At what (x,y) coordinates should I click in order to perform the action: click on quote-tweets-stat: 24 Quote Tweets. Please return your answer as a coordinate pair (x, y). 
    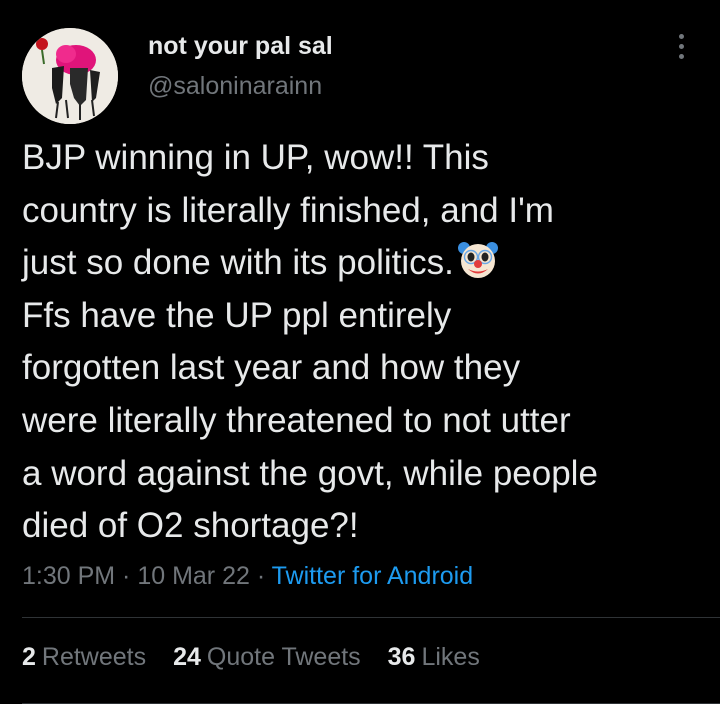
    Looking at the image, I should click on (267, 657).